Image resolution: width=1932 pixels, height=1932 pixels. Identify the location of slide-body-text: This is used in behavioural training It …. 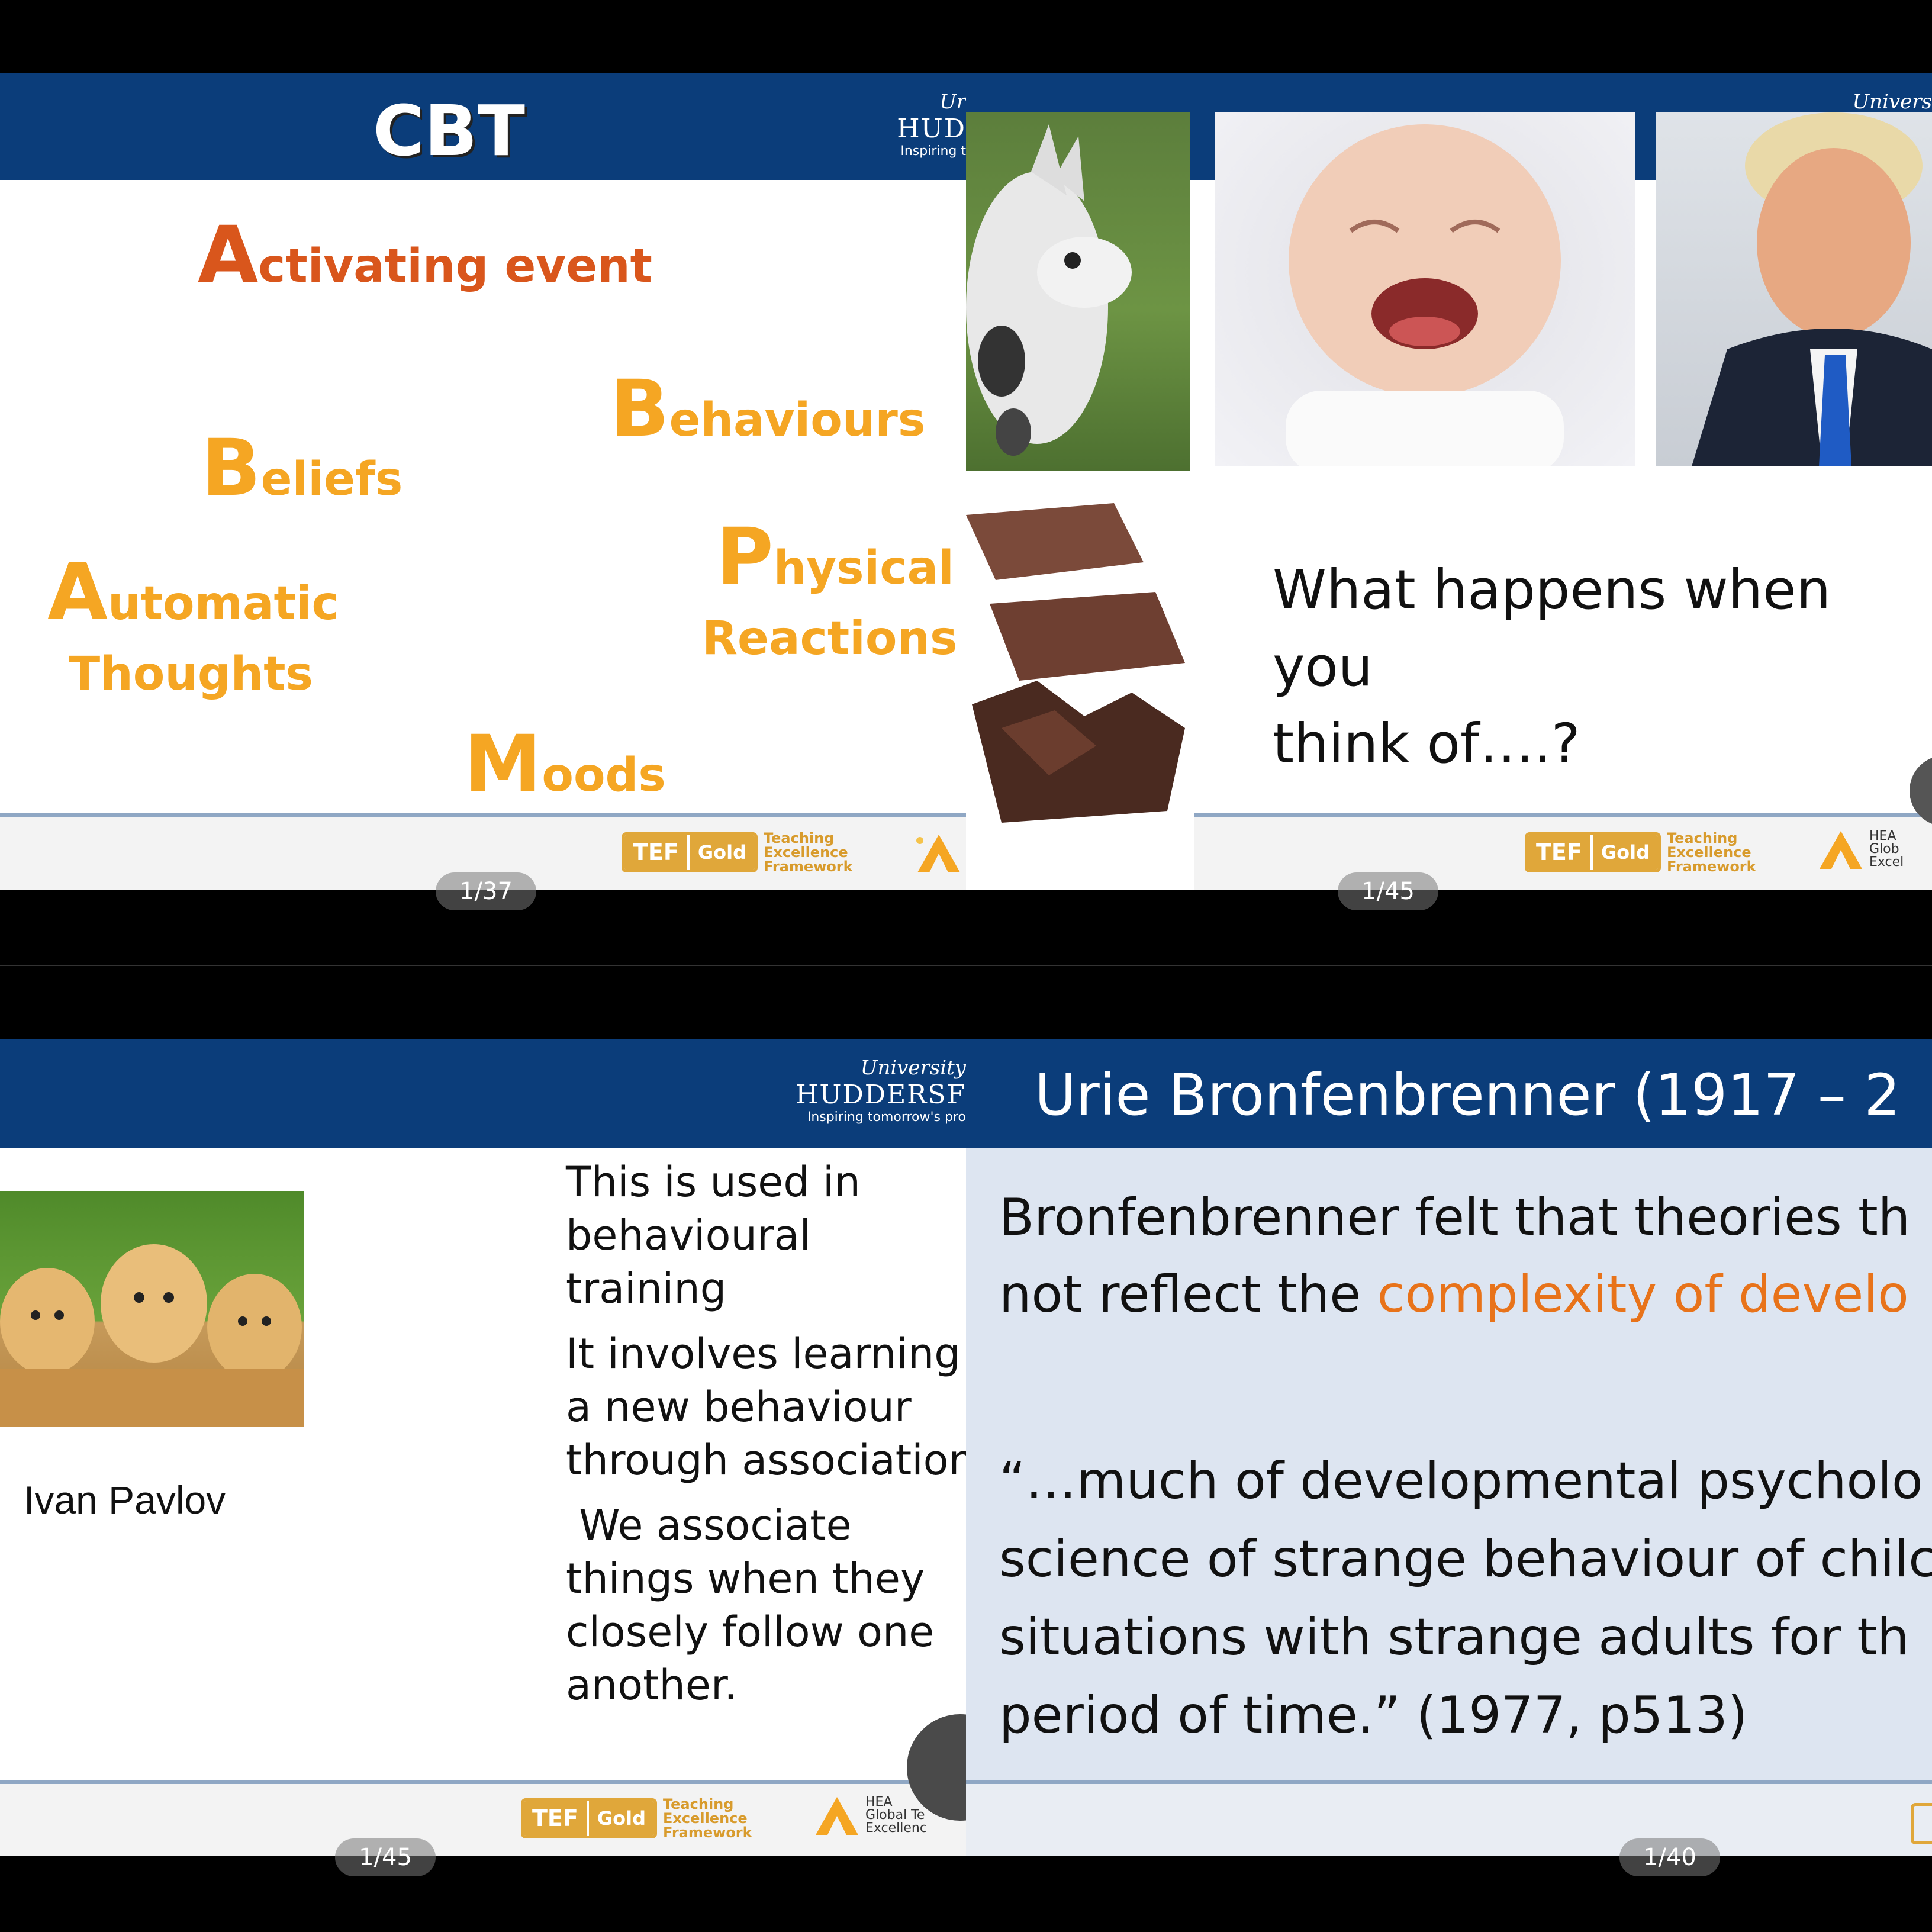
(766, 1434).